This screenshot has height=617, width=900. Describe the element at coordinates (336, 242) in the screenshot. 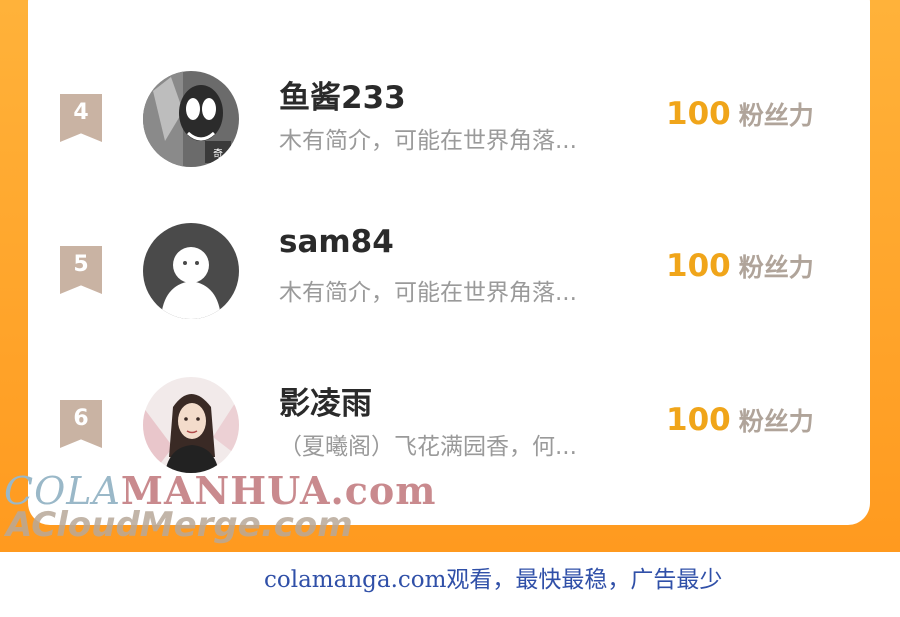

I see `user-nickname: sam84` at that location.